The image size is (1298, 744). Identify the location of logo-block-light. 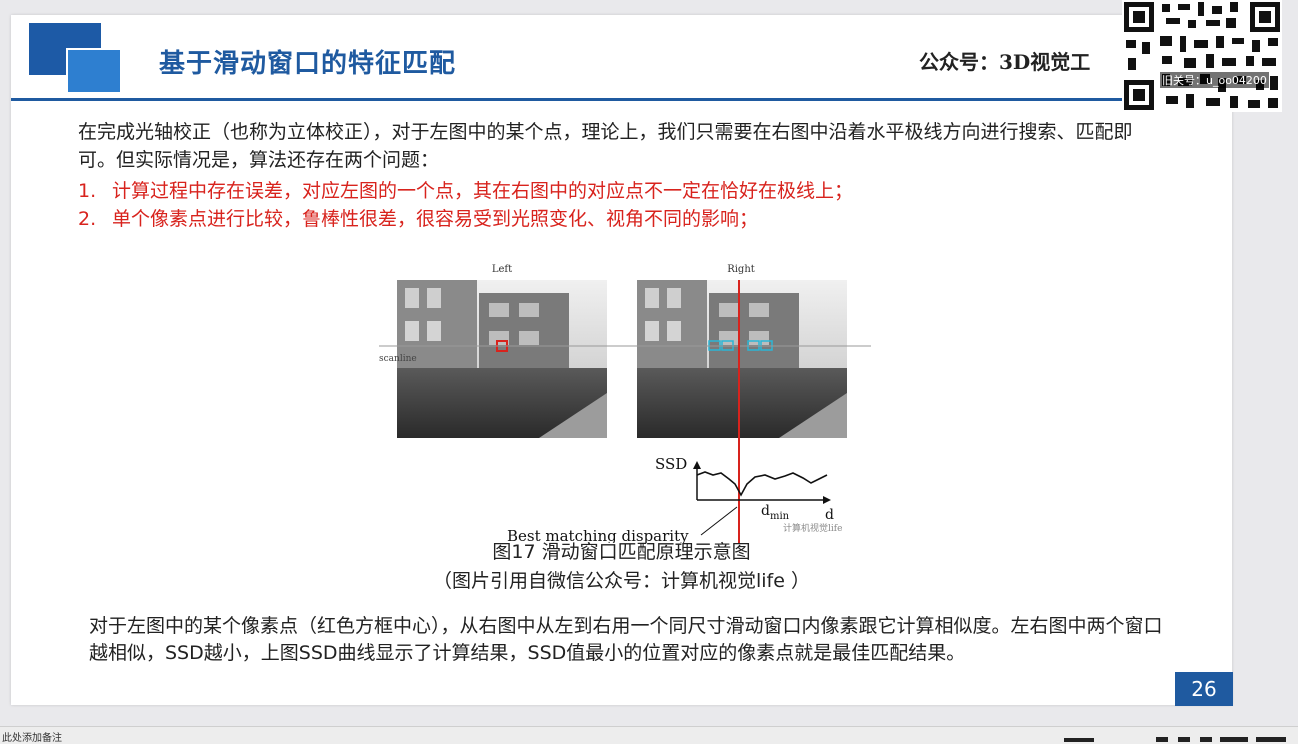
(94, 71).